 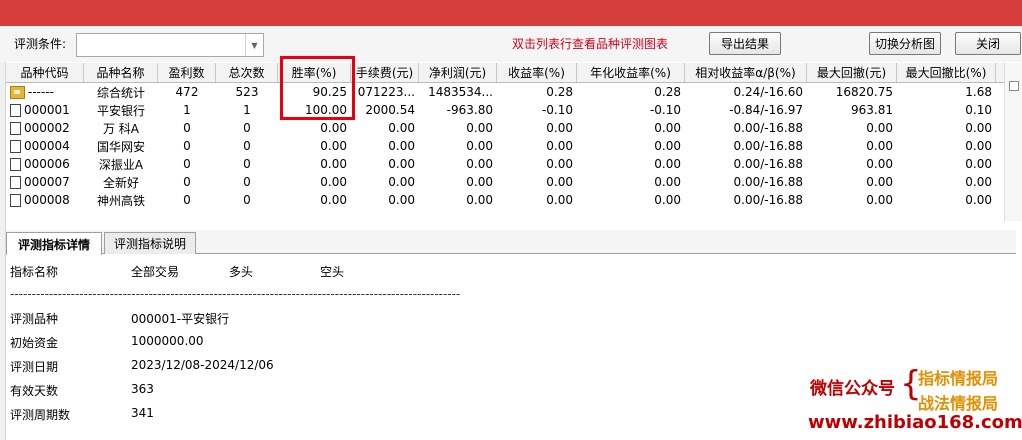 What do you see at coordinates (45, 110) in the screenshot?
I see `cell-code: 000001` at bounding box center [45, 110].